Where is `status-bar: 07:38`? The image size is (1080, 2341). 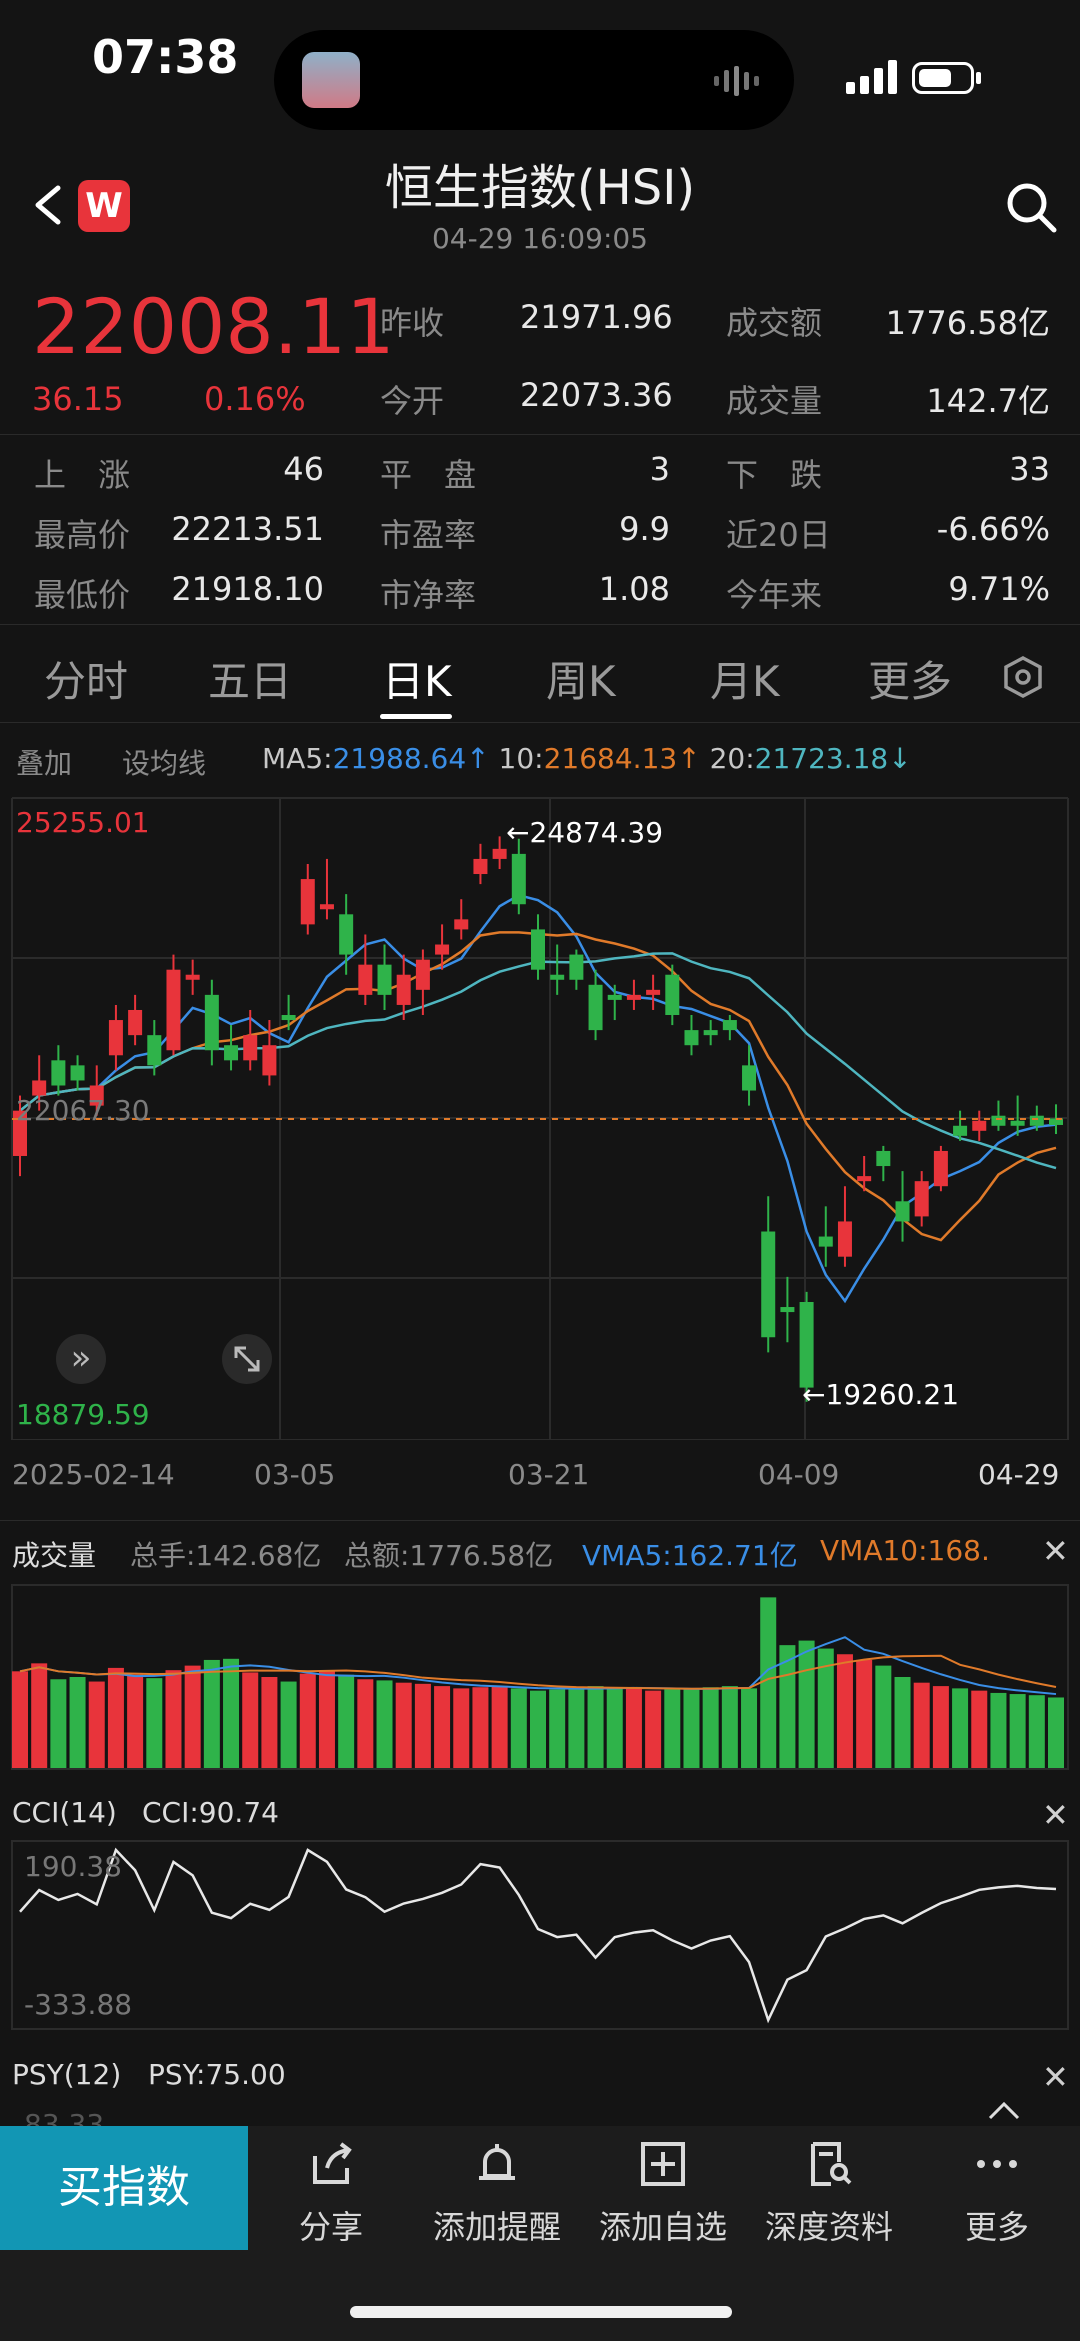
status-bar: 07:38 is located at coordinates (540, 75).